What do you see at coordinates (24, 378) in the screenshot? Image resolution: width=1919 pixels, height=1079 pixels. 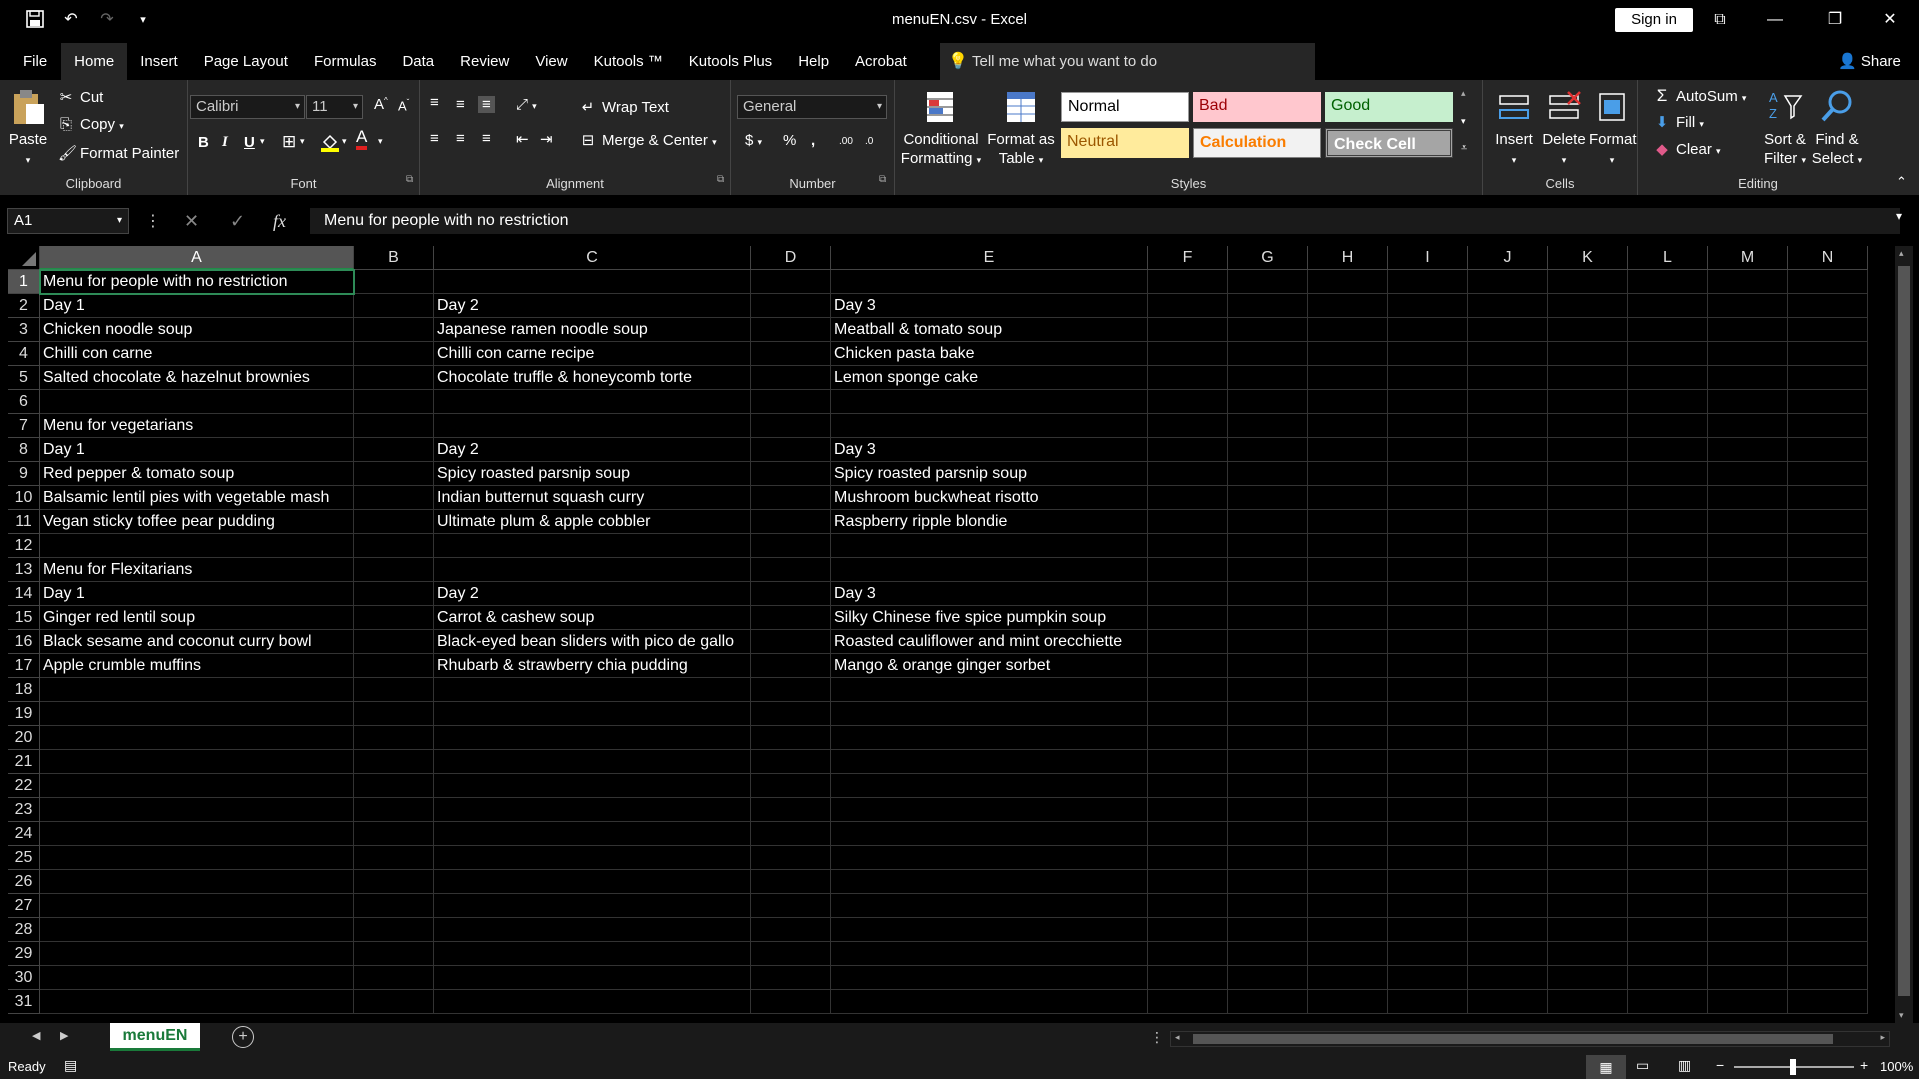 I see `row-header-5: 5` at bounding box center [24, 378].